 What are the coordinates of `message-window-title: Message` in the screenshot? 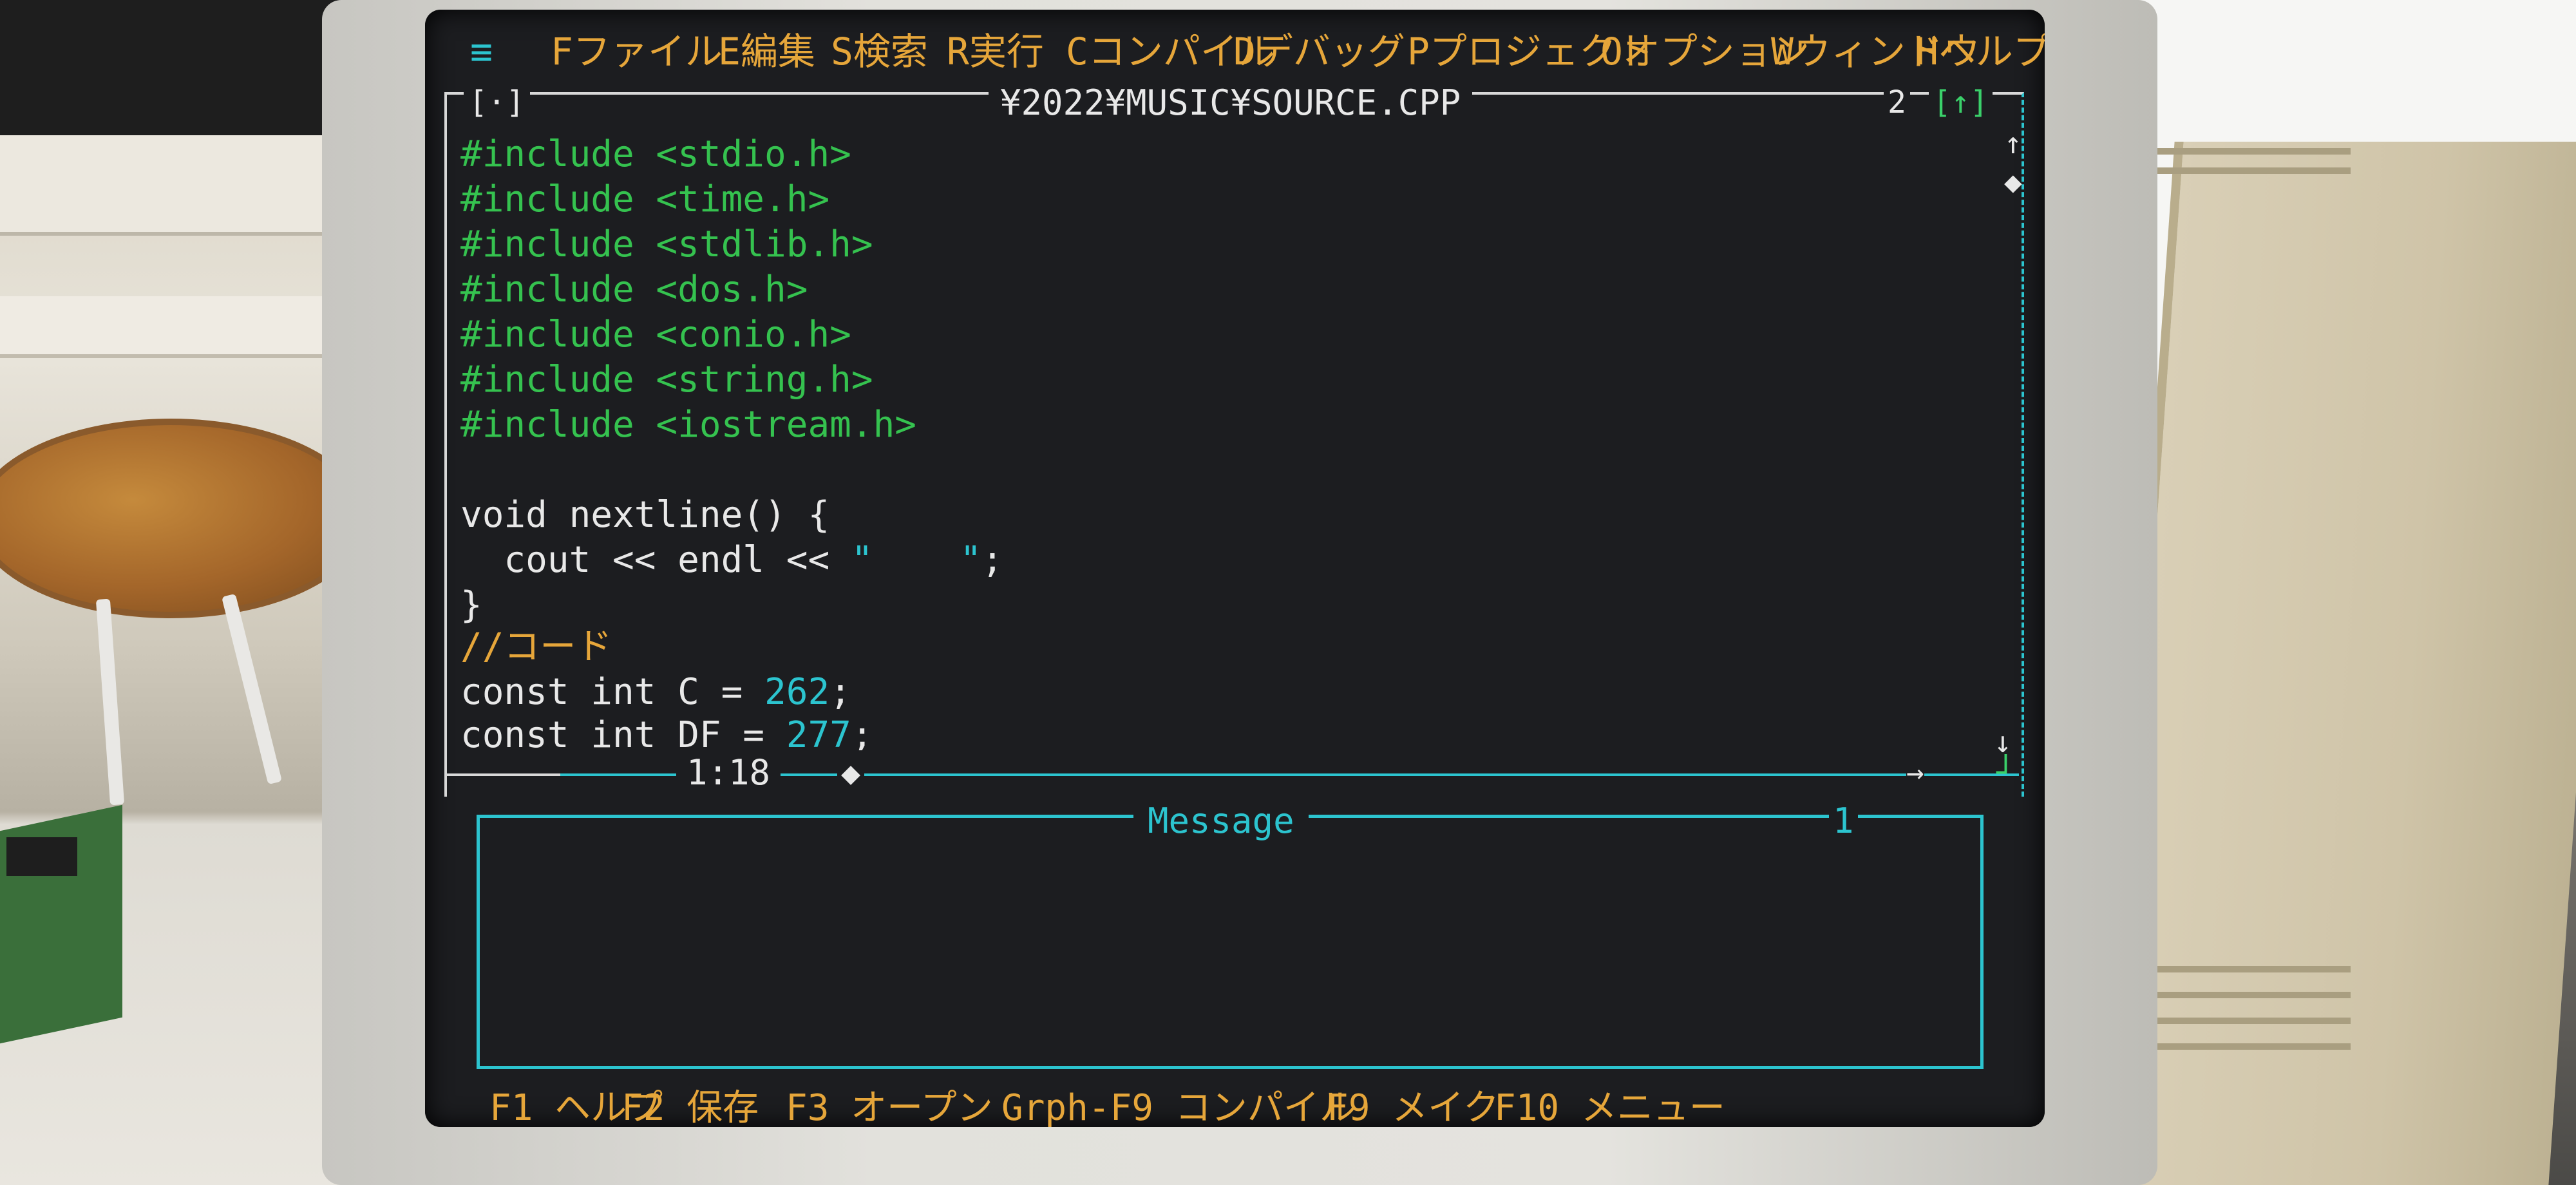 It's located at (1221, 821).